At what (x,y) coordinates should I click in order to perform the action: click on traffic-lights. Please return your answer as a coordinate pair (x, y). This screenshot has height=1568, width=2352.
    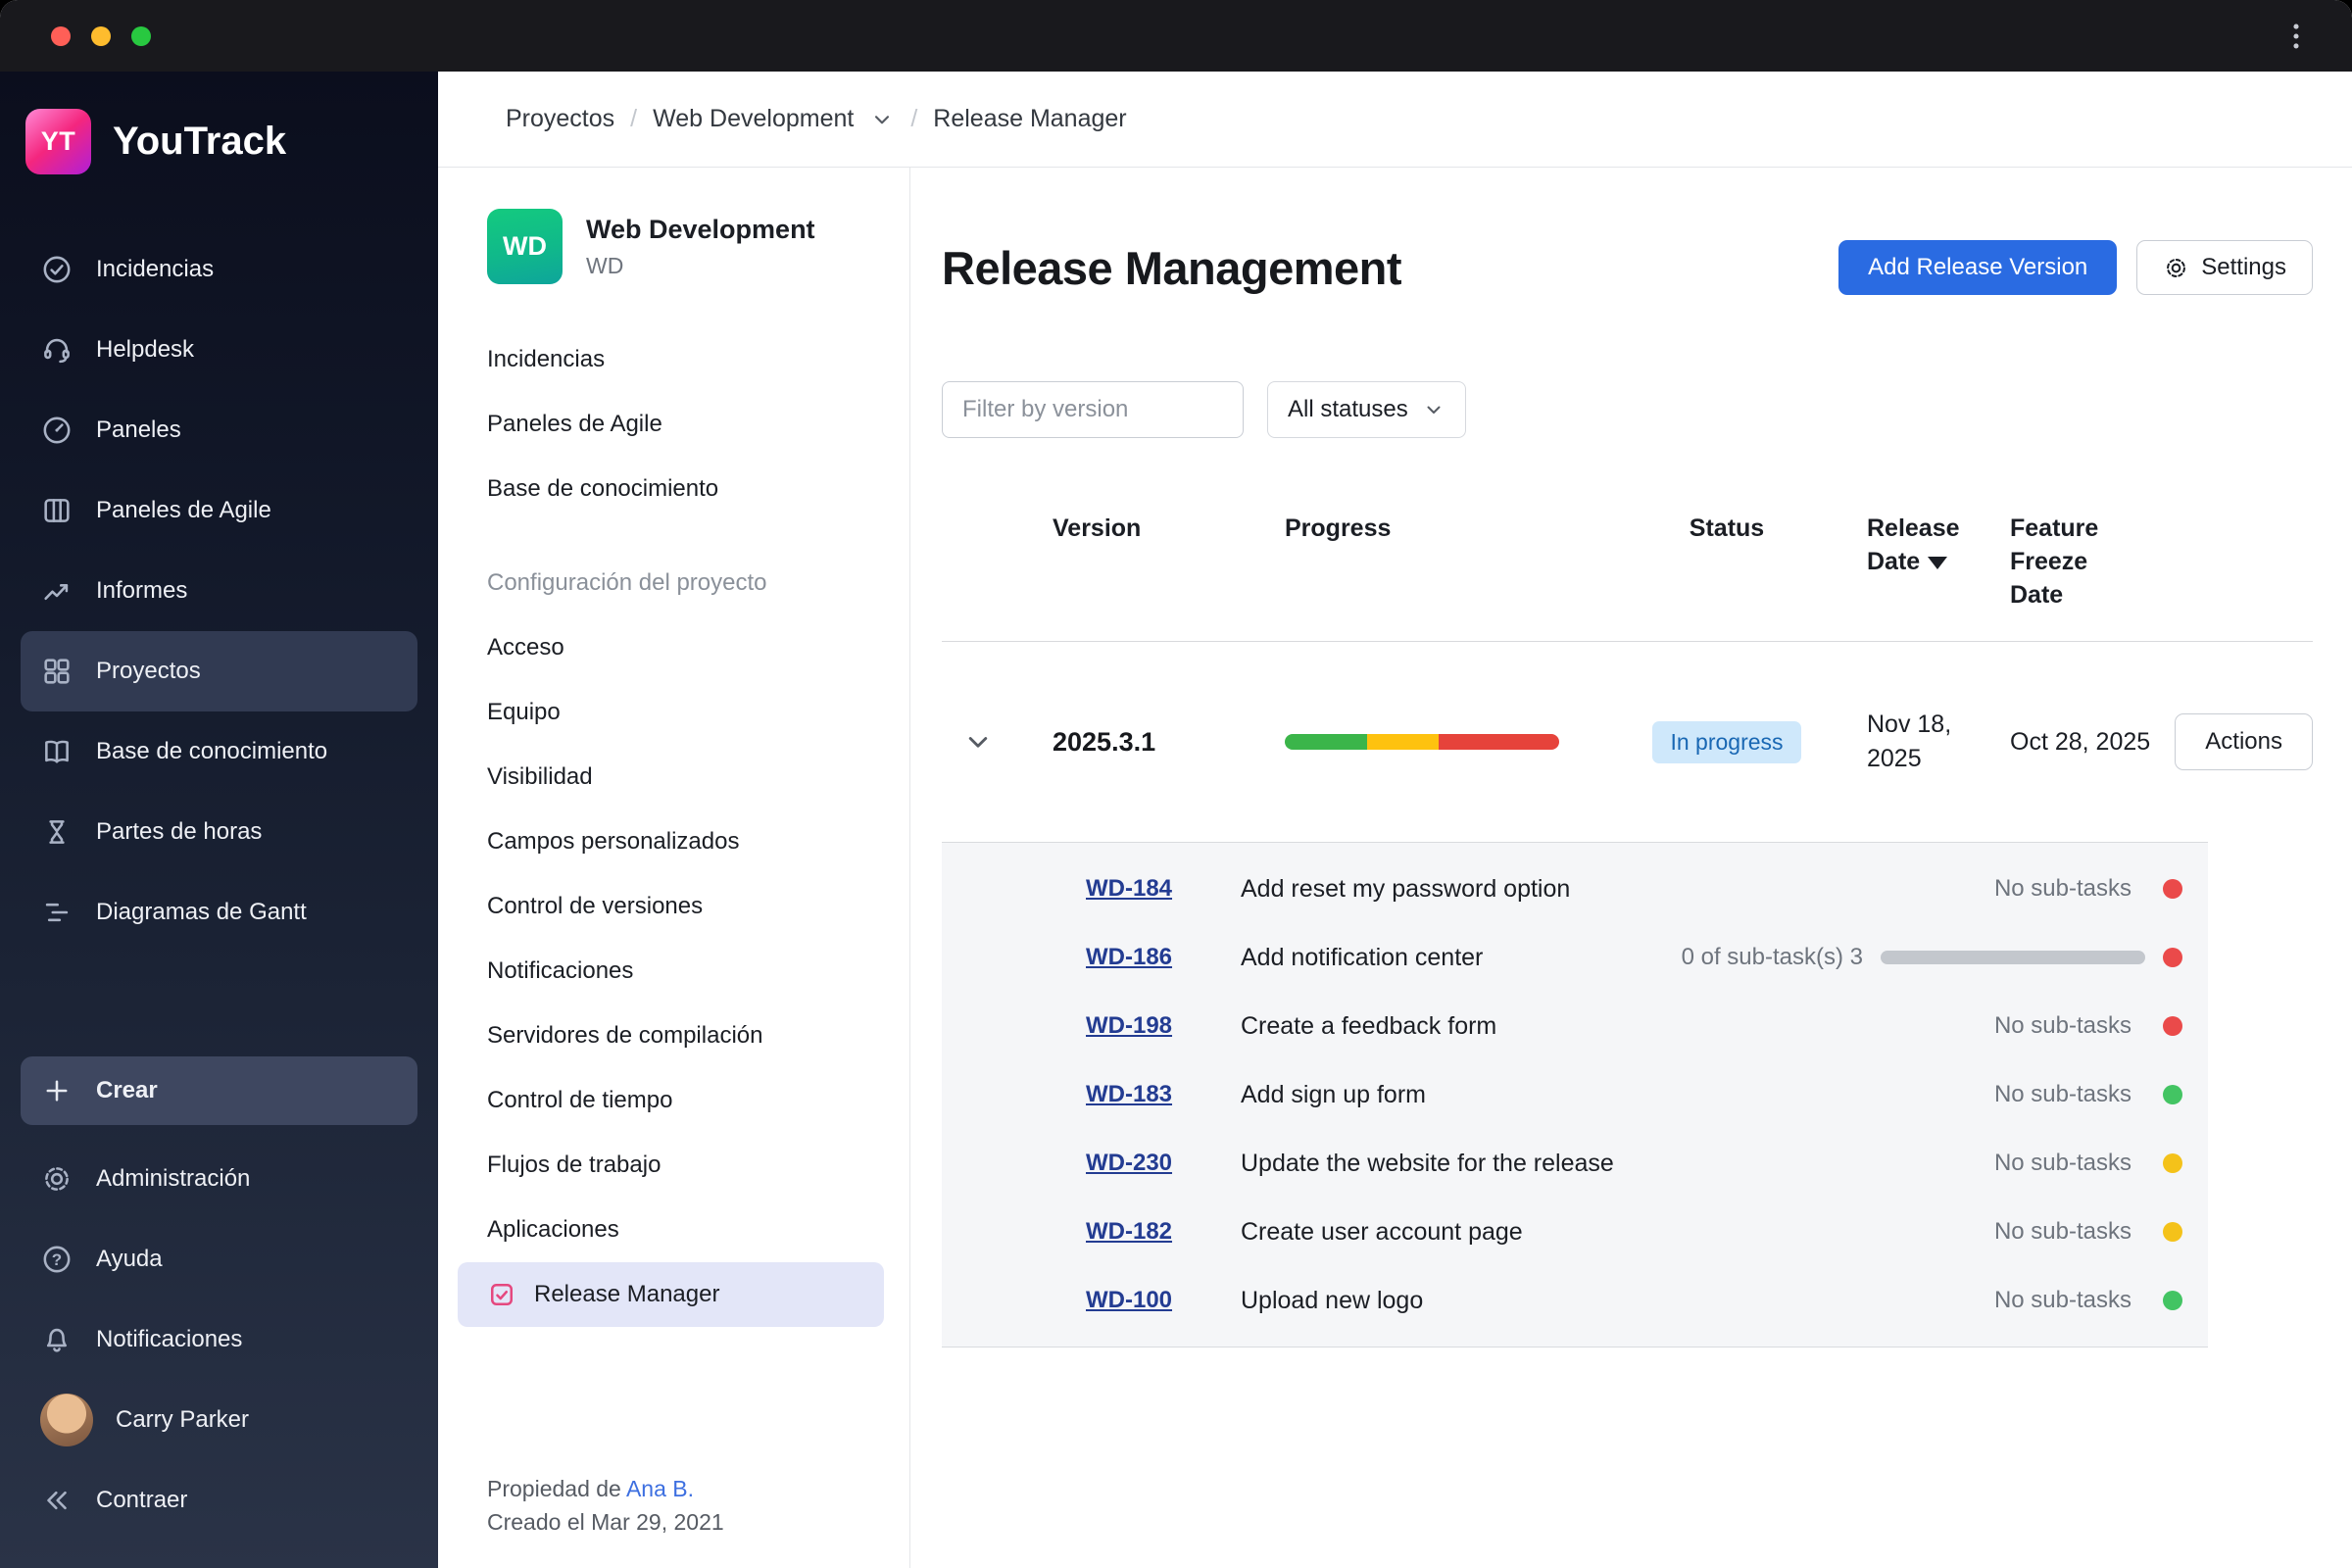
    Looking at the image, I should click on (101, 35).